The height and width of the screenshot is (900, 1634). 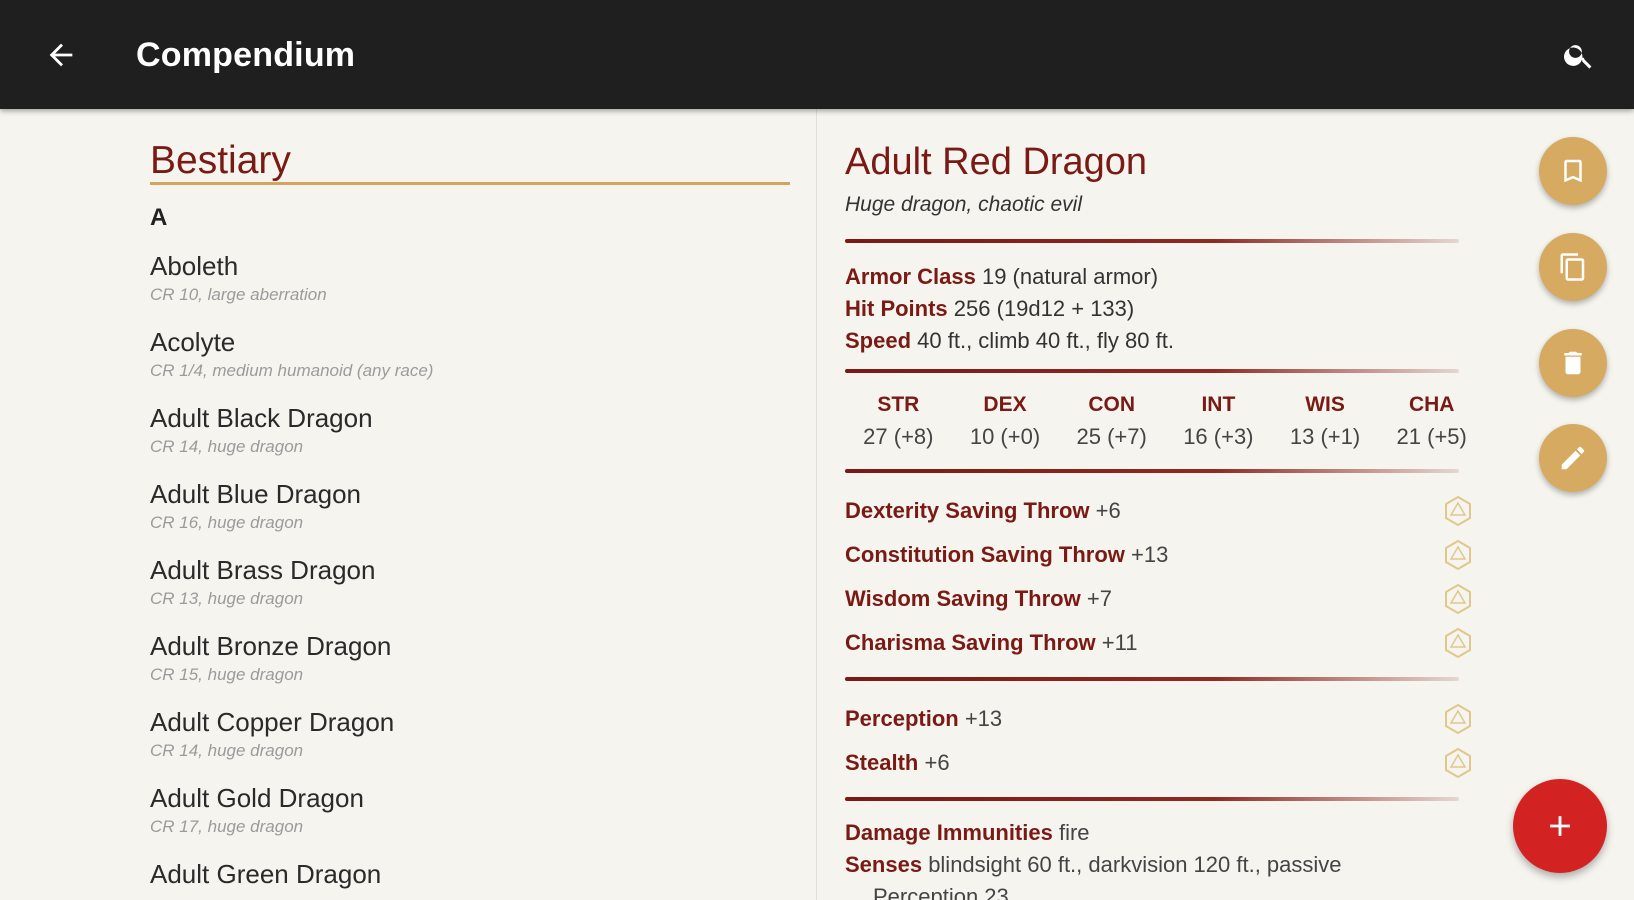 I want to click on saving-throw-value: +7, so click(x=1099, y=598).